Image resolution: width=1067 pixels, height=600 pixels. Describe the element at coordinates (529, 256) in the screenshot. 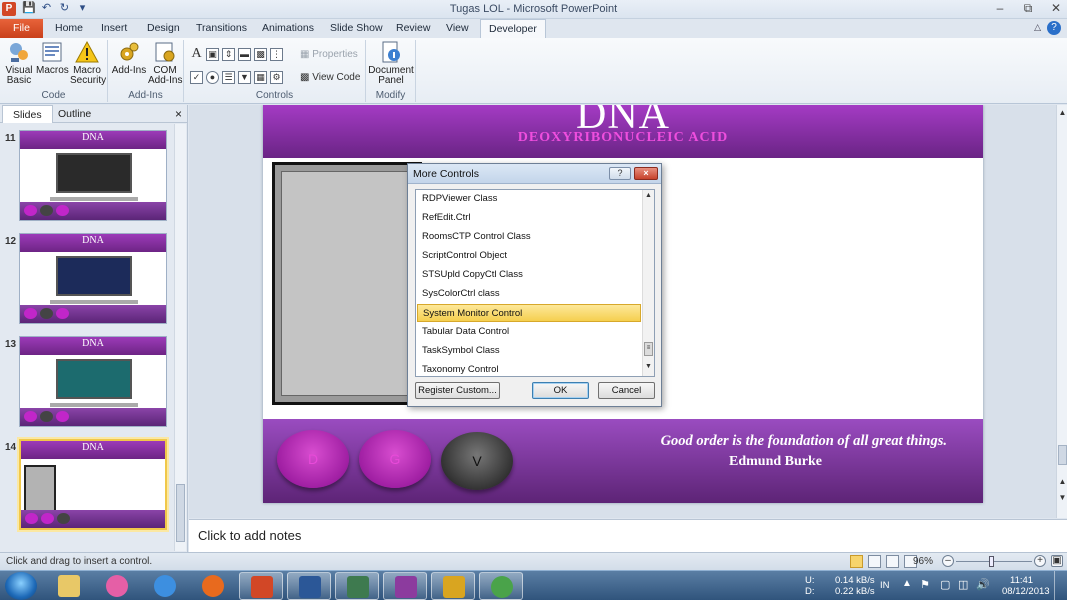

I see `list-item: ScriptControl Object` at that location.